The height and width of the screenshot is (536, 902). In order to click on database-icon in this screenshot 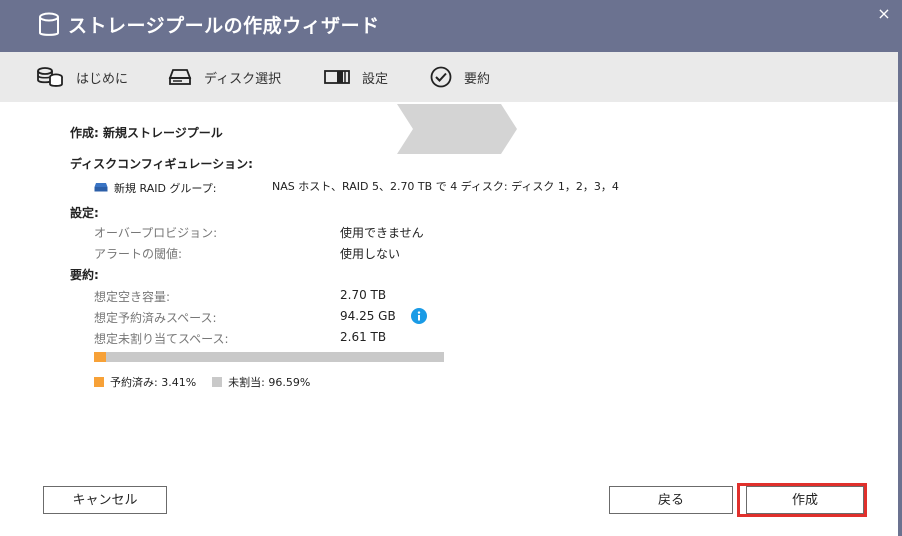, I will do `click(49, 27)`.